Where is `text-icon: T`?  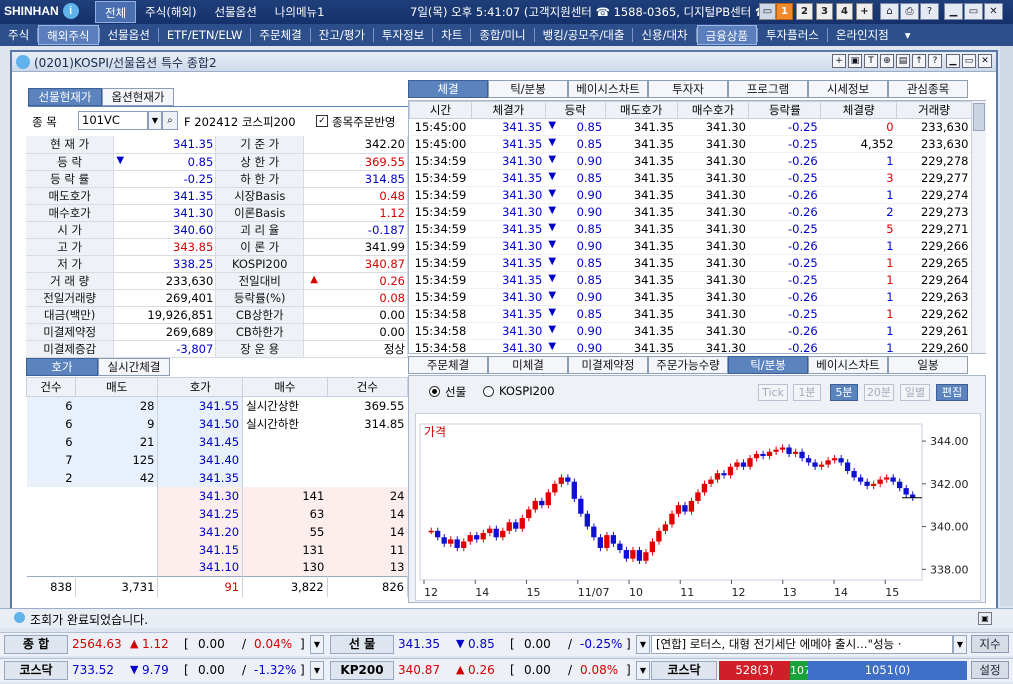 text-icon: T is located at coordinates (871, 61).